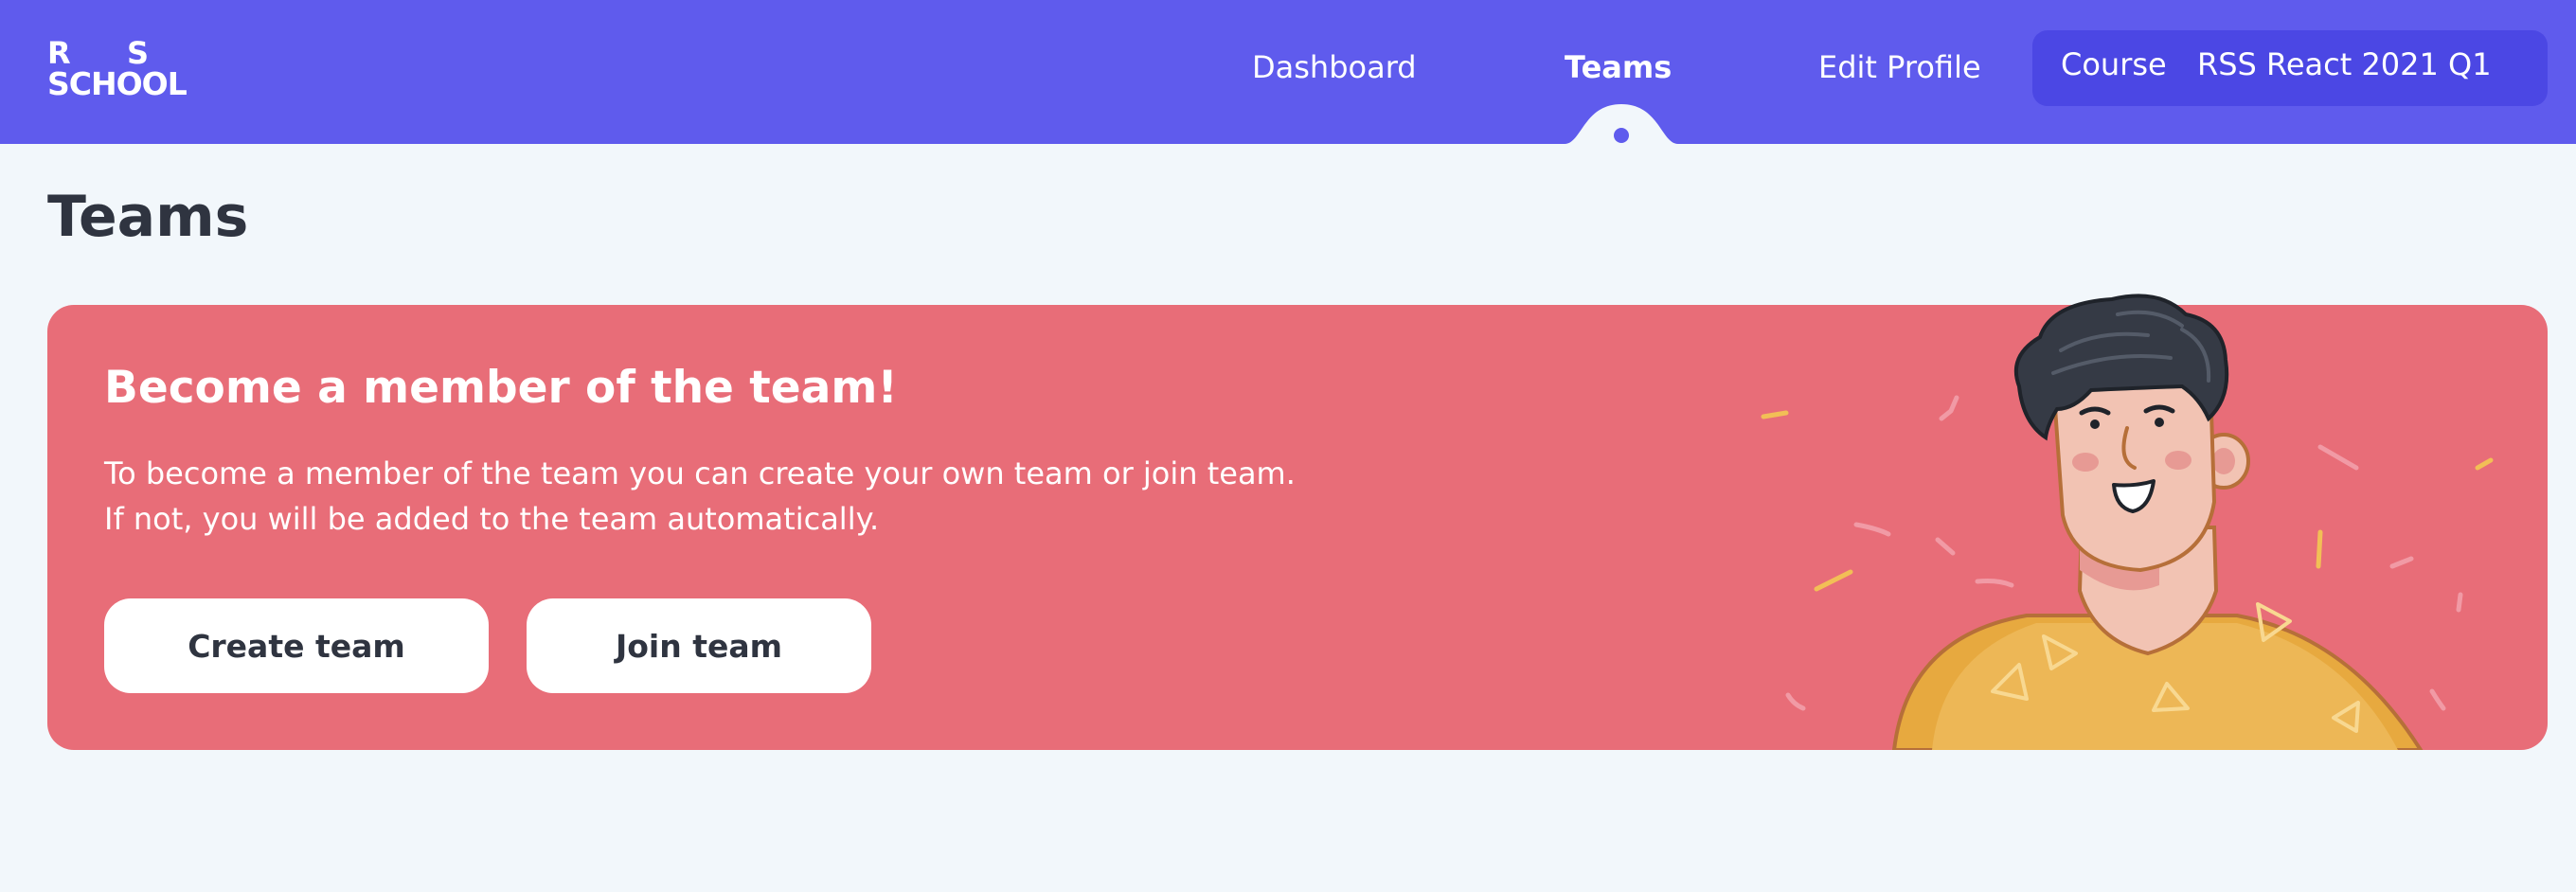  I want to click on page-title: Teams, so click(148, 217).